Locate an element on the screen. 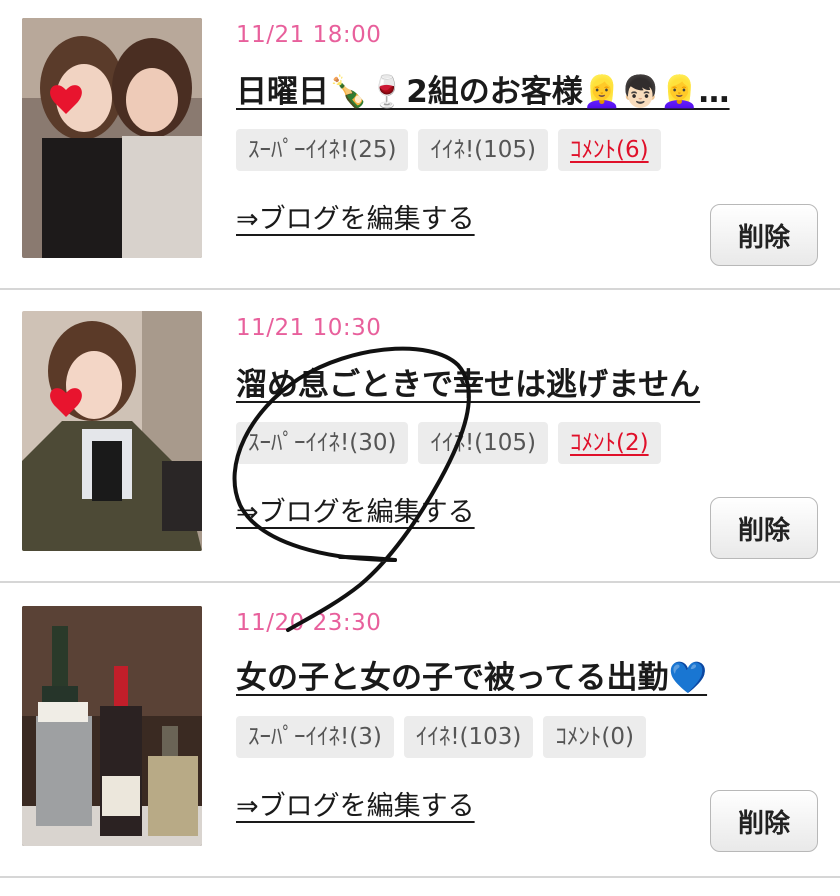 The image size is (840, 896). comment-count-link: ｺﾒﾝﾄ(6) is located at coordinates (609, 150).